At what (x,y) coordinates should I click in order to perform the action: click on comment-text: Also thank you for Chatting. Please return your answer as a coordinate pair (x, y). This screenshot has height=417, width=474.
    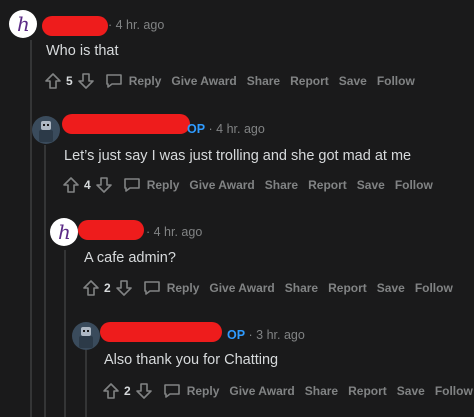
    Looking at the image, I should click on (191, 360).